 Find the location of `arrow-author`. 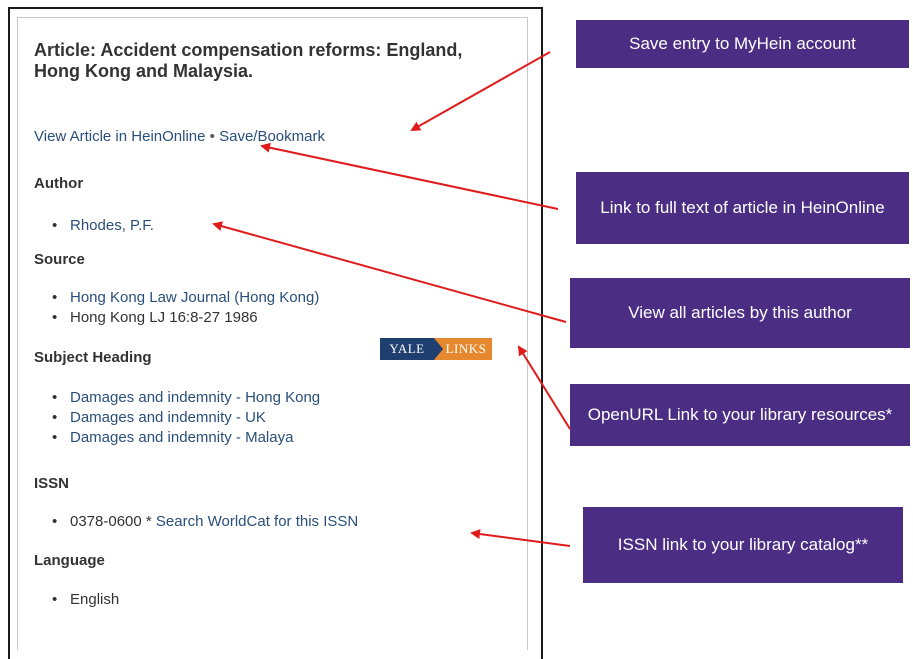

arrow-author is located at coordinates (389, 272).